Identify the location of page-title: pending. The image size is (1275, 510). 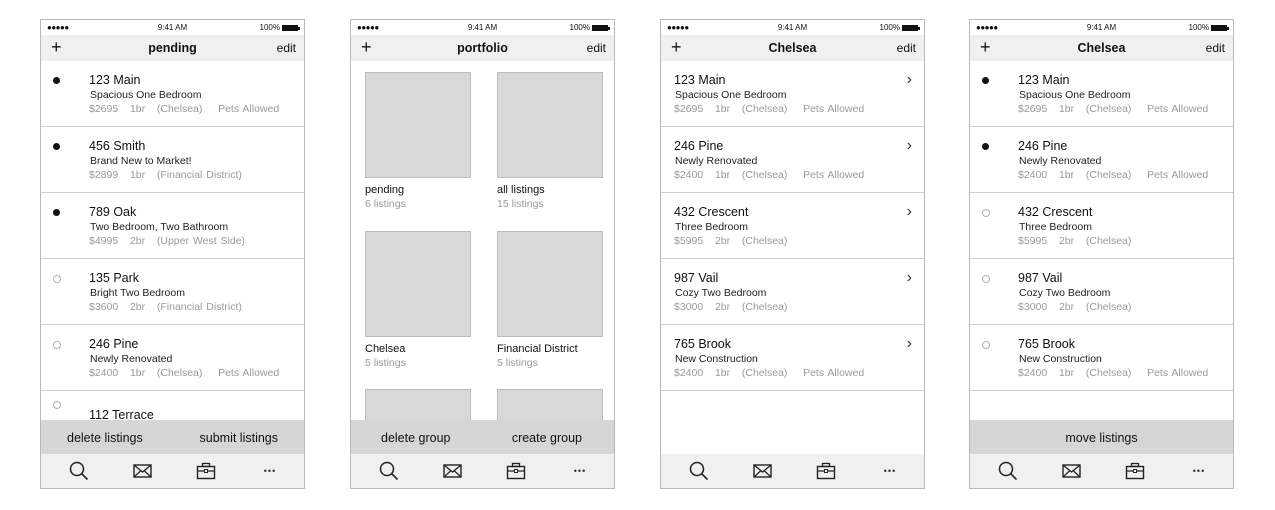
(172, 48).